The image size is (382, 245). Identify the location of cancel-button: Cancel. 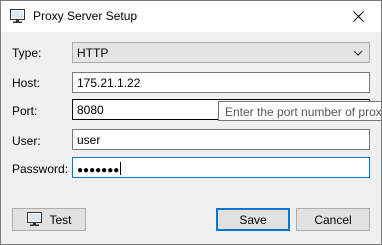
(333, 219).